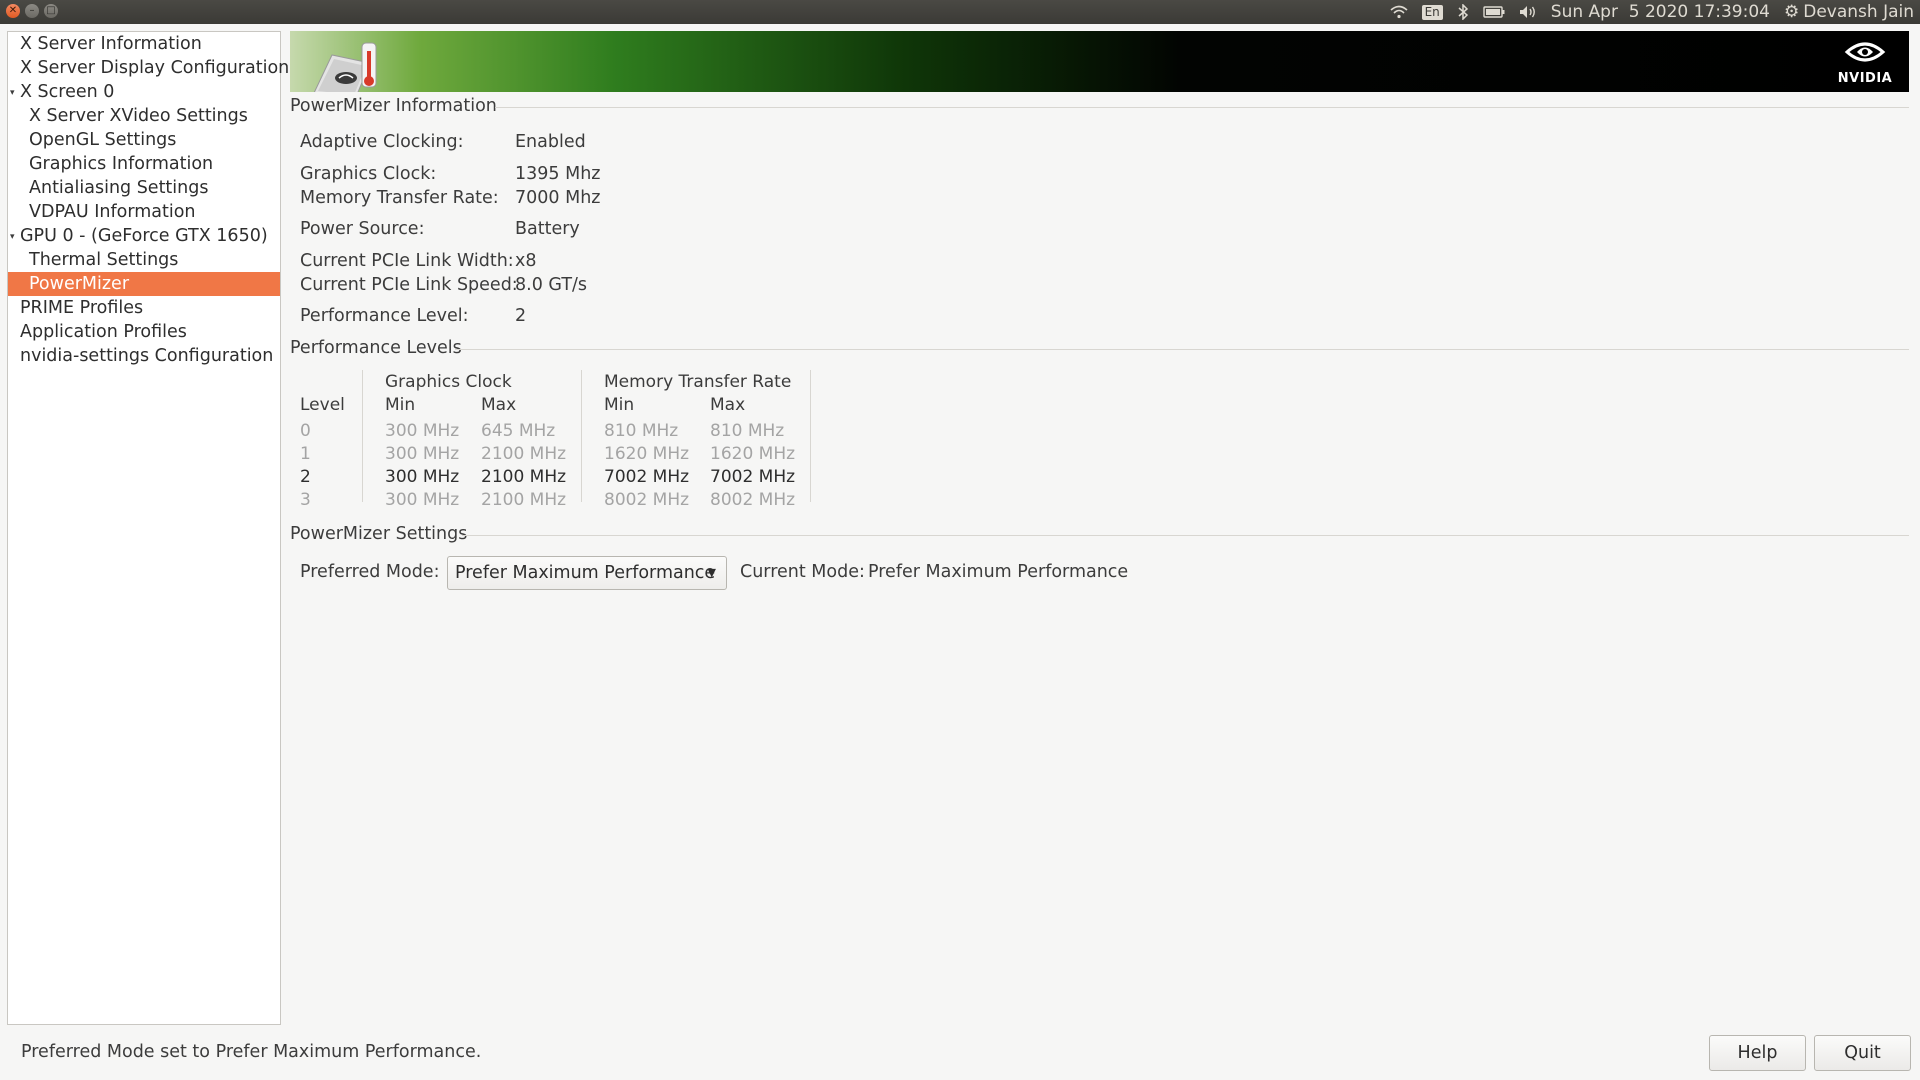 The height and width of the screenshot is (1080, 1920). Describe the element at coordinates (112, 212) in the screenshot. I see `sidebar-item-label: VDPAU Information` at that location.